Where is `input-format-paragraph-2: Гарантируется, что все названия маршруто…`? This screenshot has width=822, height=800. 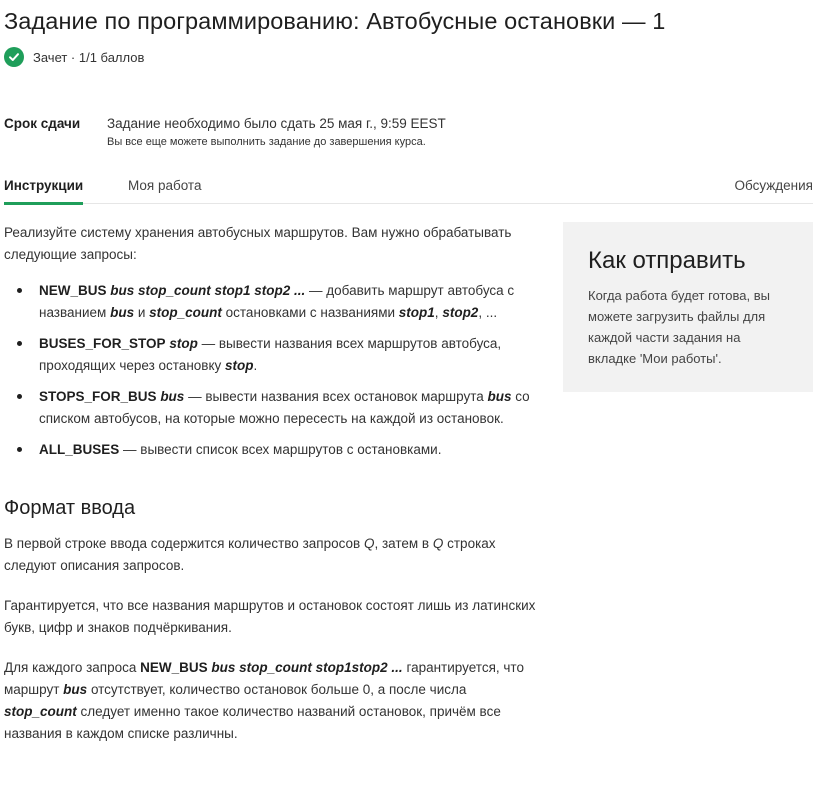 input-format-paragraph-2: Гарантируется, что все названия маршруто… is located at coordinates (270, 616).